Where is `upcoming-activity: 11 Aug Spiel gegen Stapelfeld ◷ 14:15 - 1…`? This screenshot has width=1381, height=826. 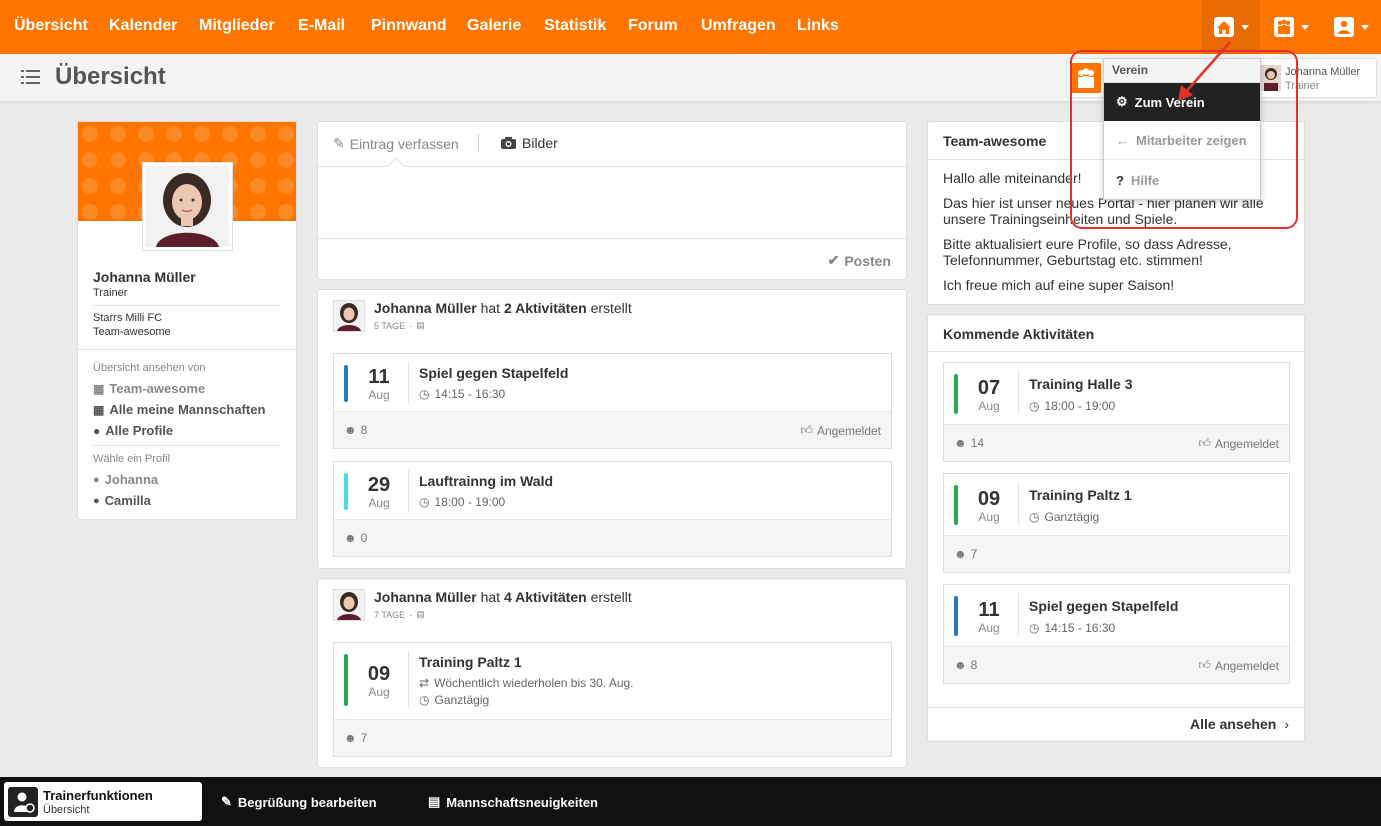
upcoming-activity: 11 Aug Spiel gegen Stapelfeld ◷ 14:15 - 1… is located at coordinates (1116, 634).